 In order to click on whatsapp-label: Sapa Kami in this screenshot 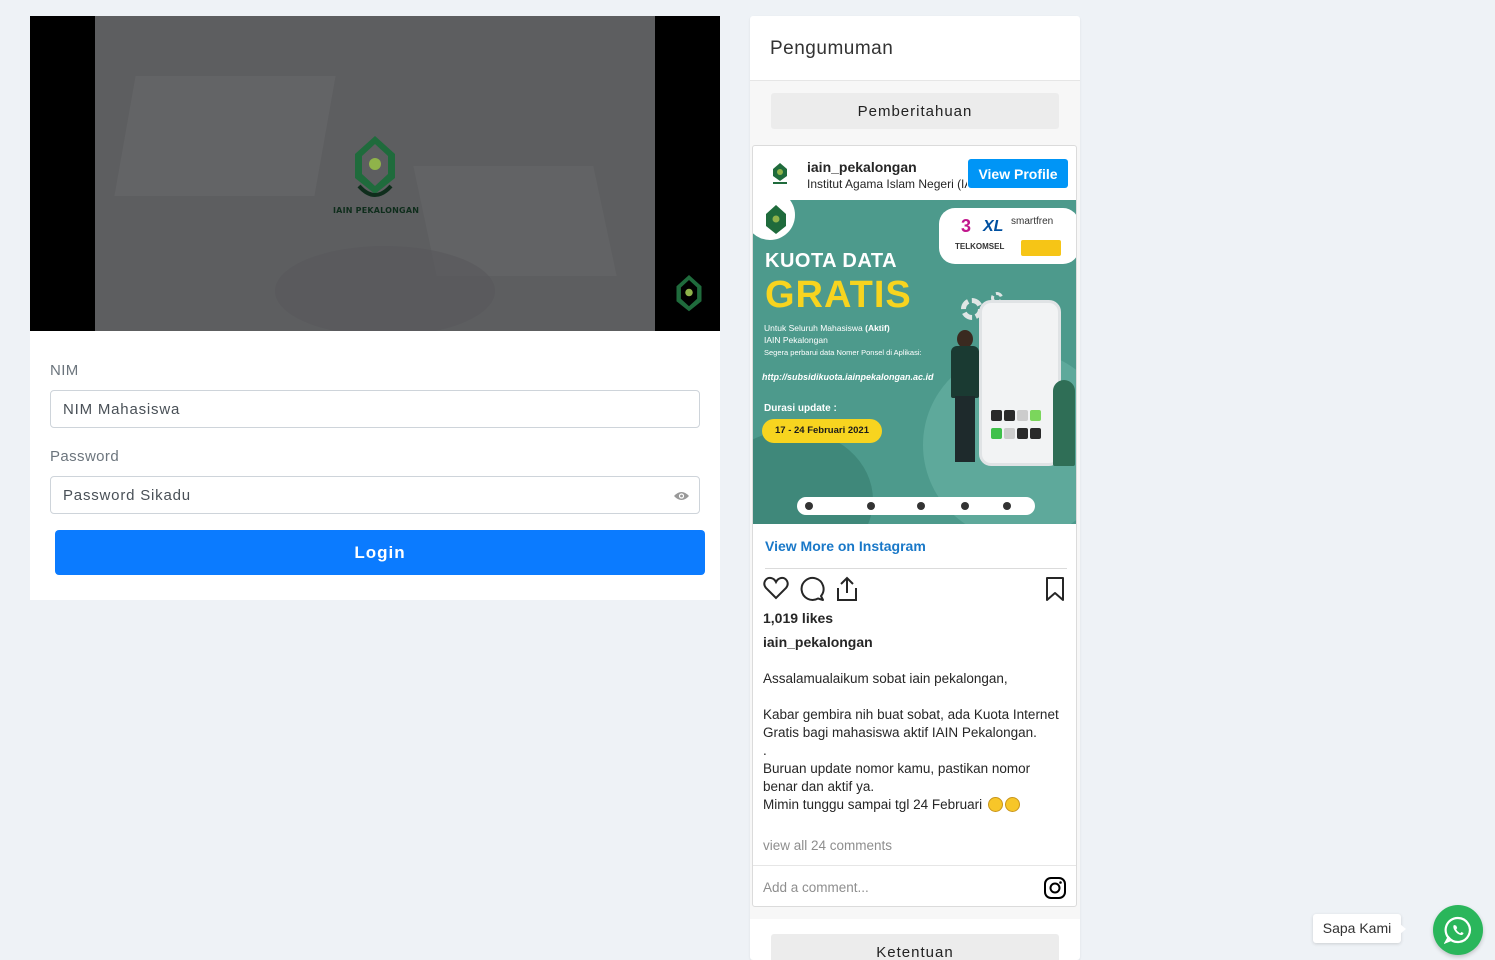, I will do `click(1359, 928)`.